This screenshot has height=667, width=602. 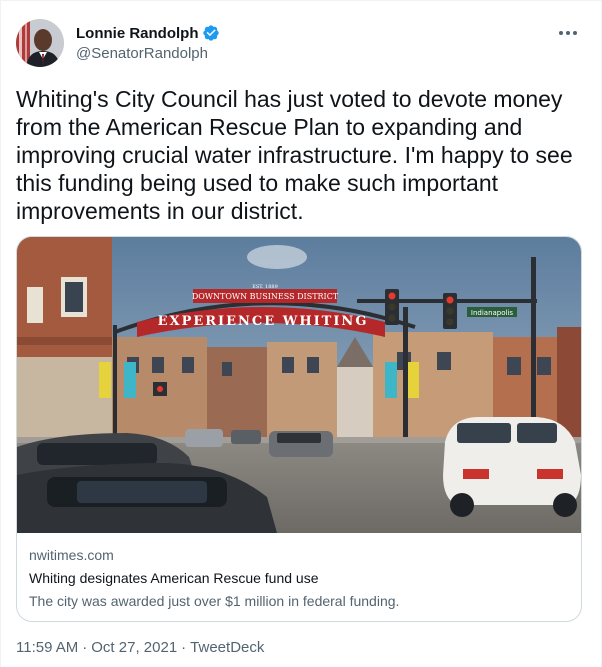 I want to click on avatar-photo, so click(x=40, y=43).